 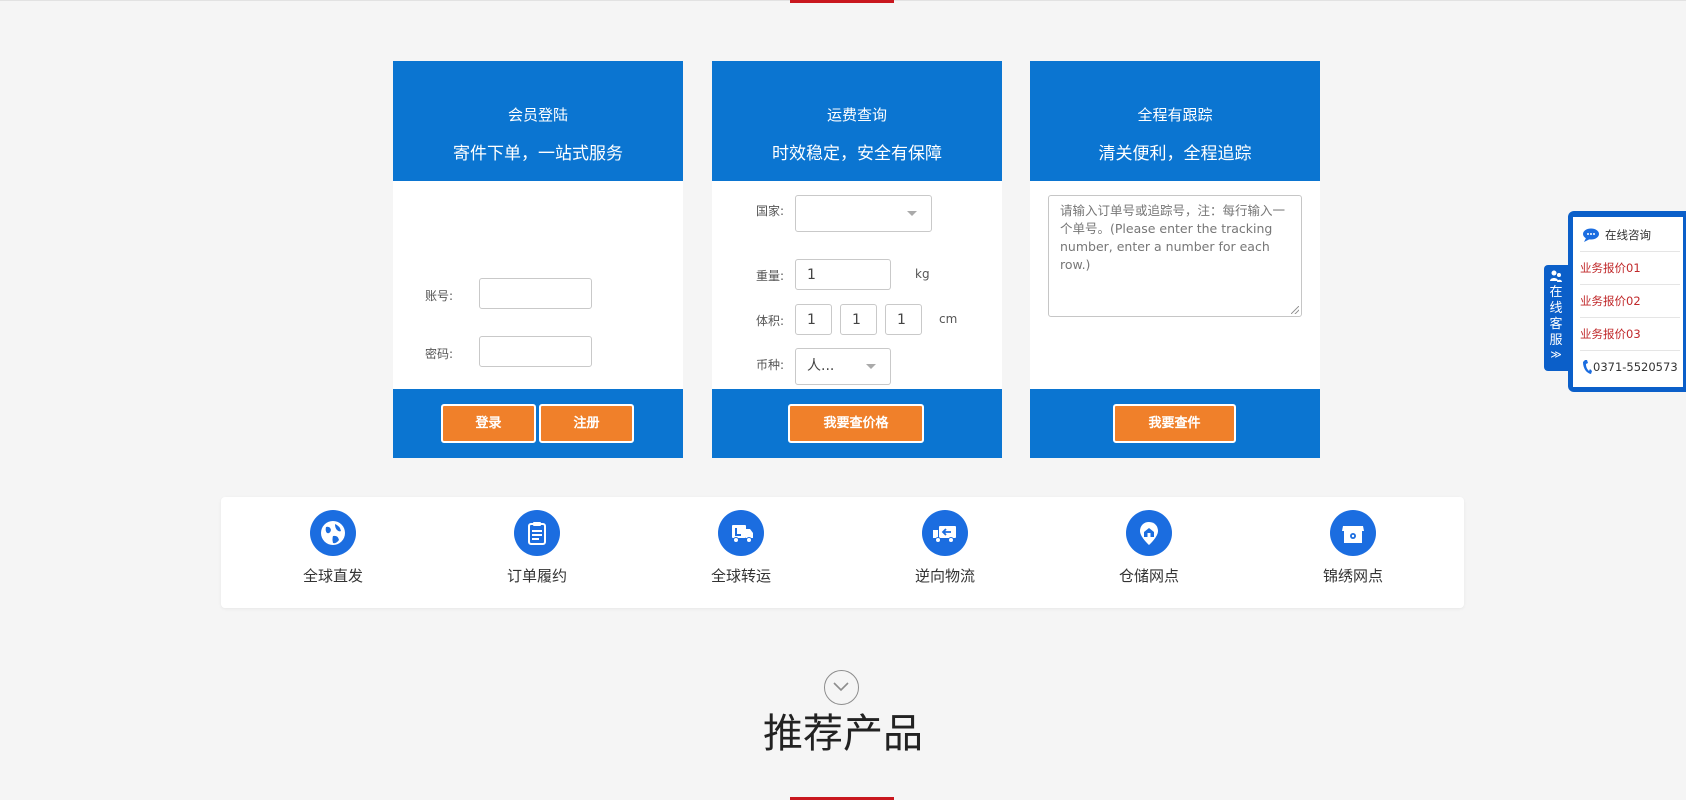 What do you see at coordinates (843, 274) in the screenshot?
I see `weight-input: 1` at bounding box center [843, 274].